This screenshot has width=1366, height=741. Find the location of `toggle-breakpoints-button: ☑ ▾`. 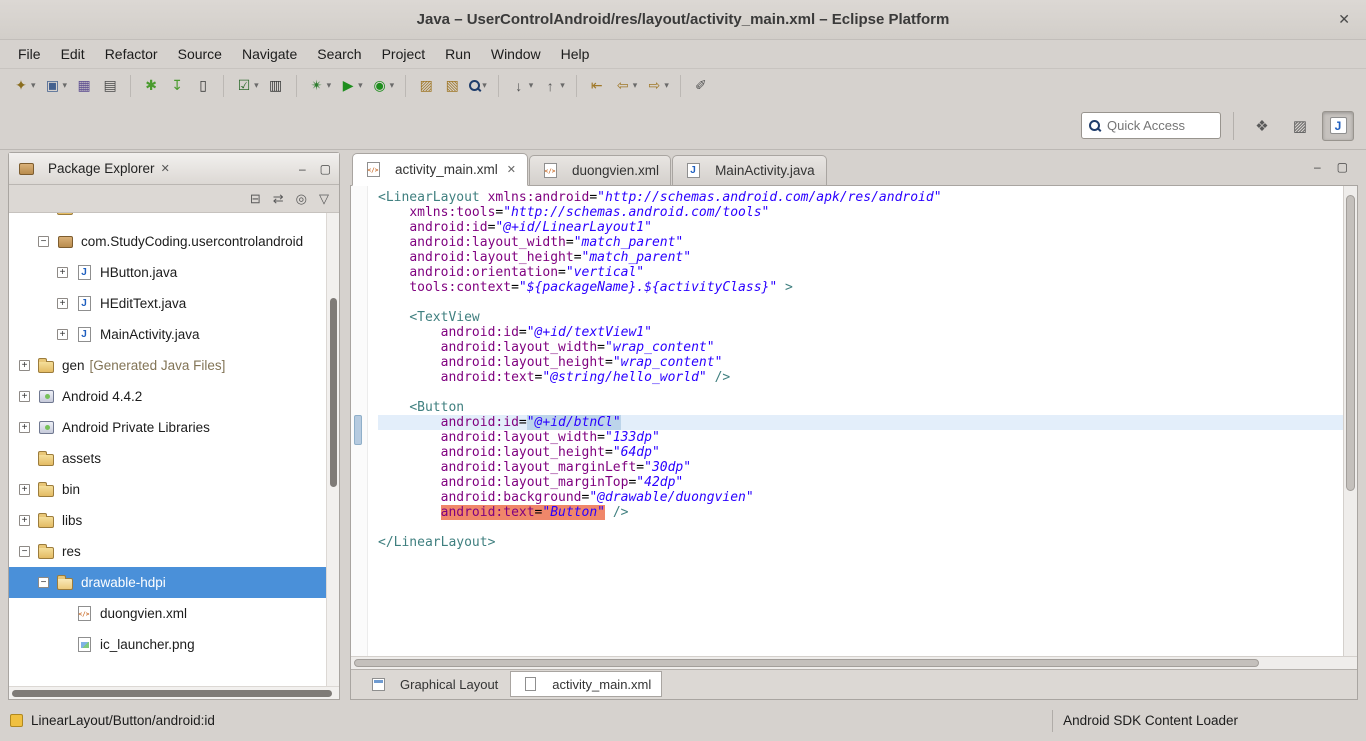

toggle-breakpoints-button: ☑ ▾ is located at coordinates (247, 86).